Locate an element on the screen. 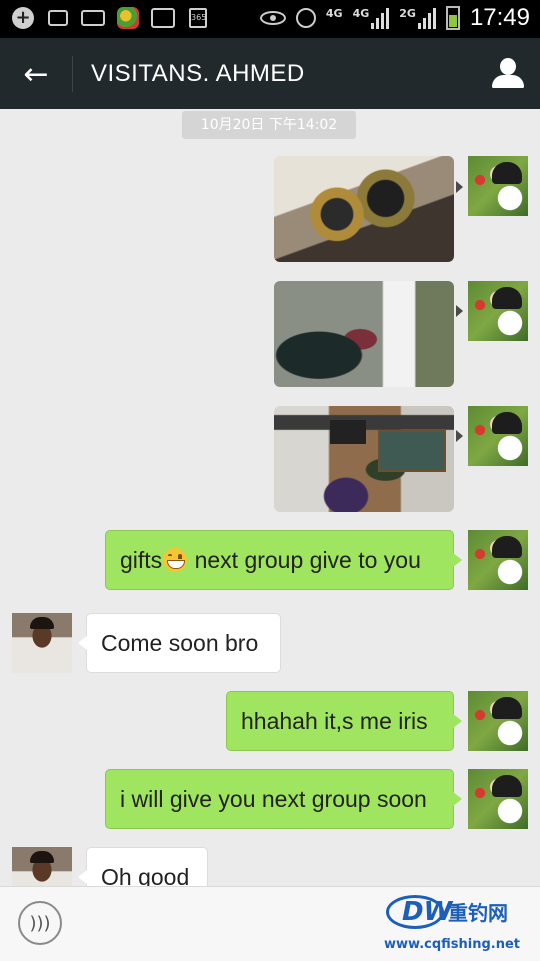 The width and height of the screenshot is (540, 961). voice-icon: ))) is located at coordinates (40, 923).